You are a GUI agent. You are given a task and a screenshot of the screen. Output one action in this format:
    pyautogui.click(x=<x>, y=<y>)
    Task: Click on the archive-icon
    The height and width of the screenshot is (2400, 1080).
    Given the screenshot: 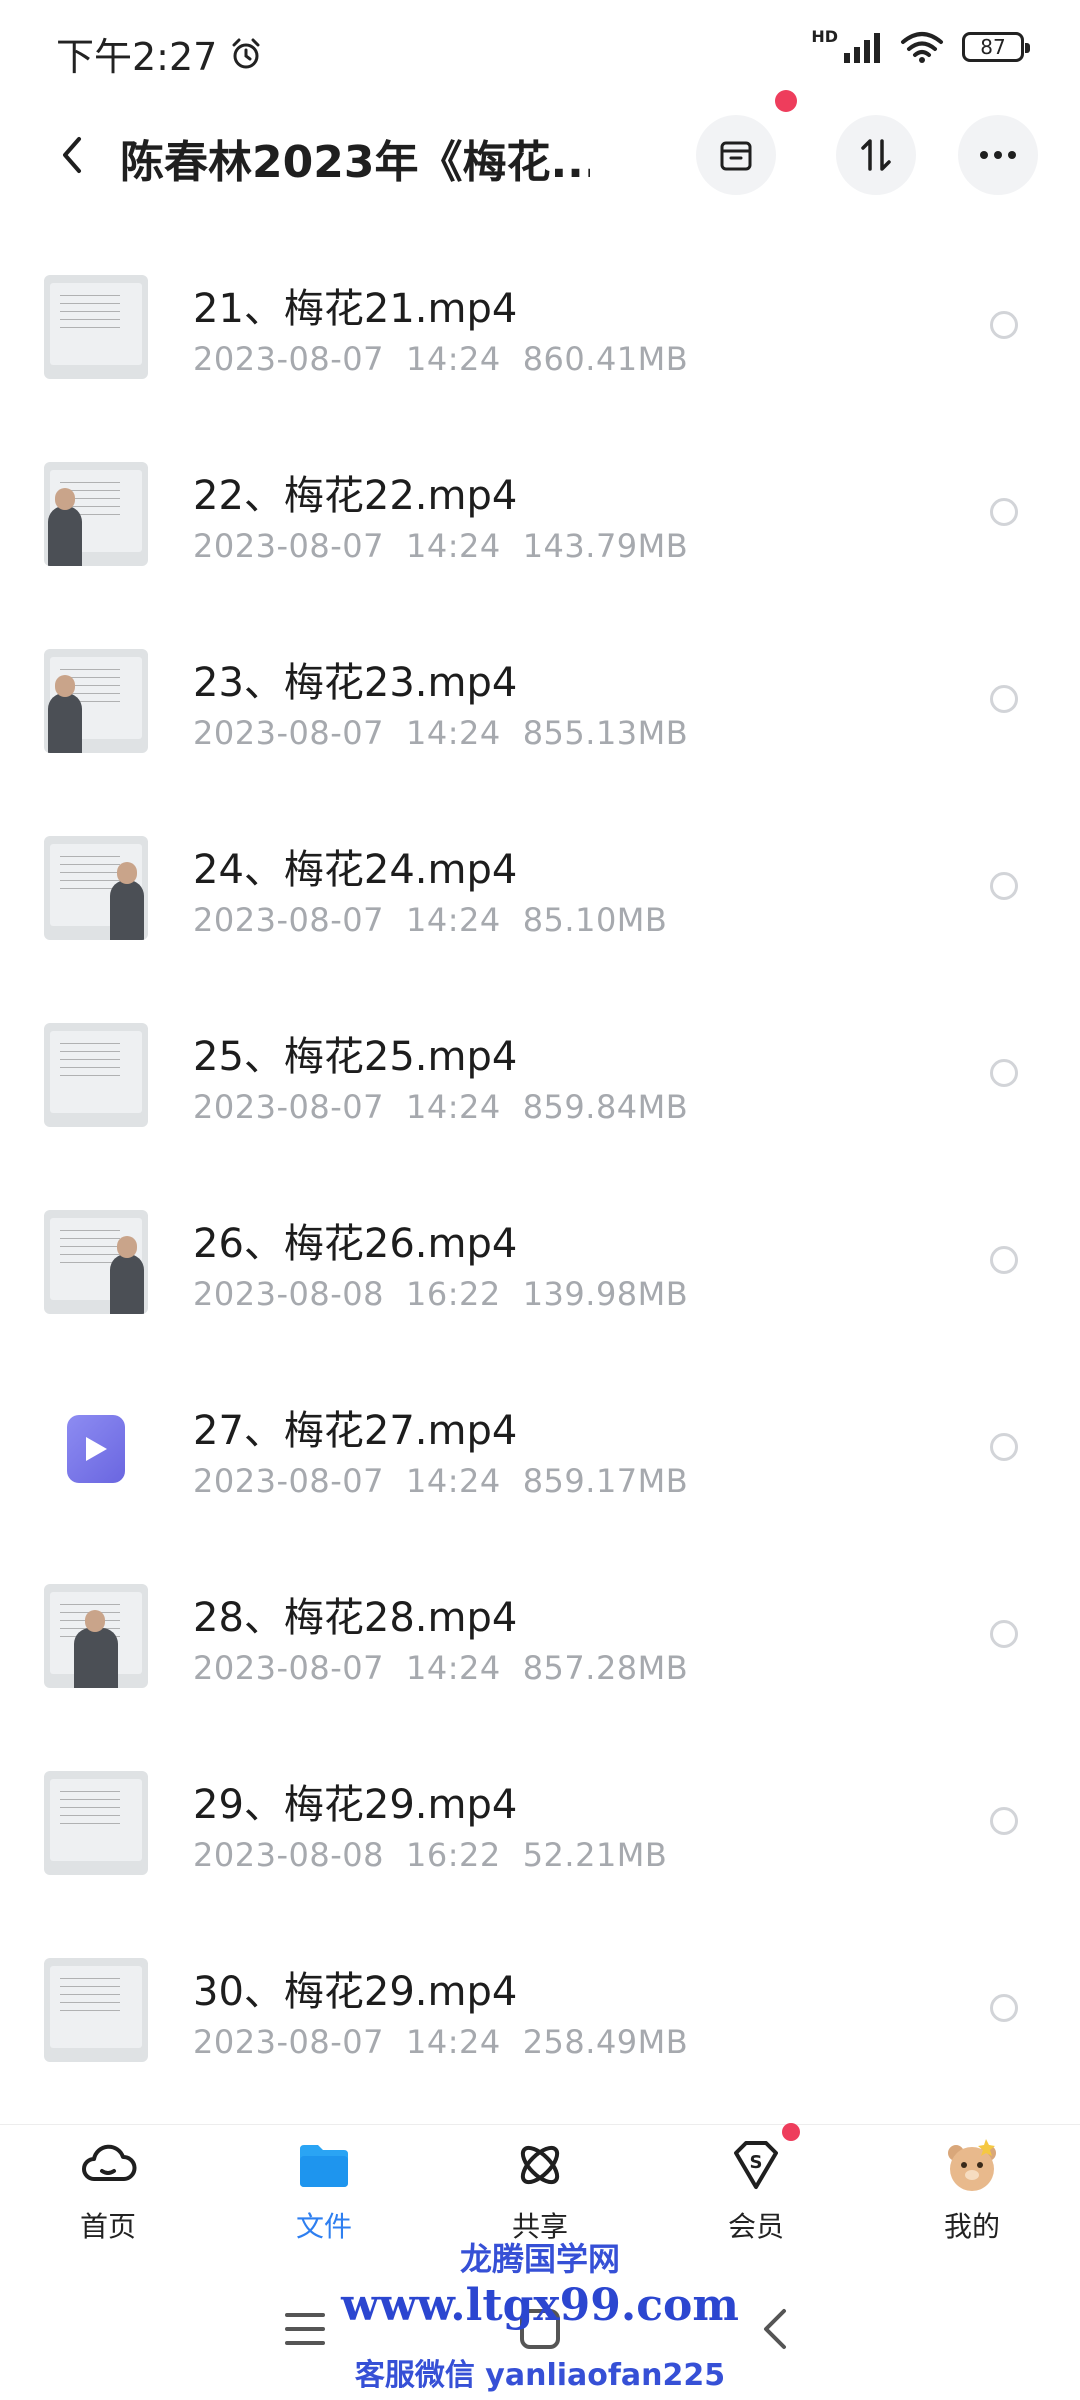 What is the action you would take?
    pyautogui.click(x=736, y=156)
    